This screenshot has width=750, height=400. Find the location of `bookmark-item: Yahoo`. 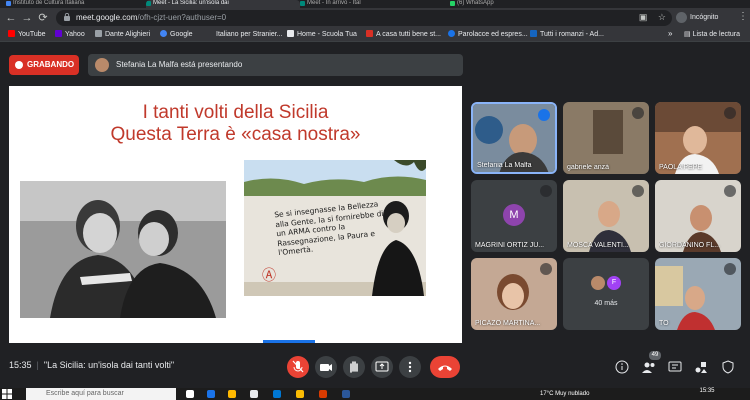

bookmark-item: Yahoo is located at coordinates (70, 34).